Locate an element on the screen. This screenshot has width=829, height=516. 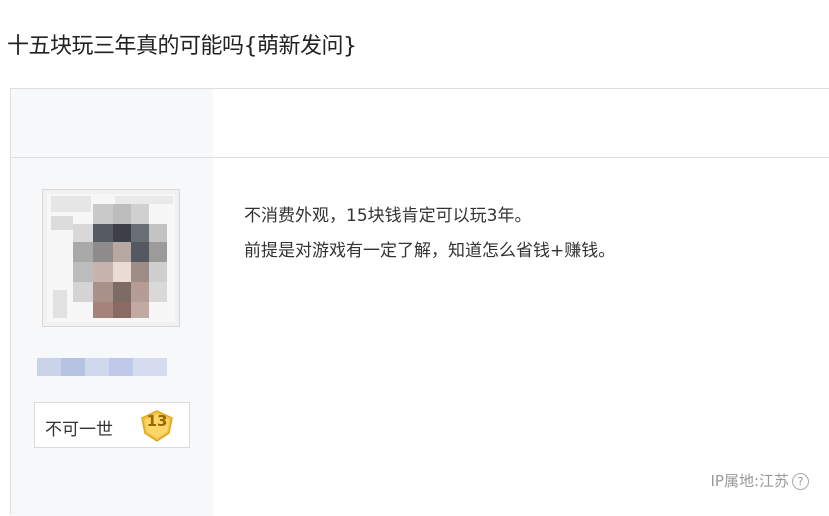
user-avatar is located at coordinates (111, 258).